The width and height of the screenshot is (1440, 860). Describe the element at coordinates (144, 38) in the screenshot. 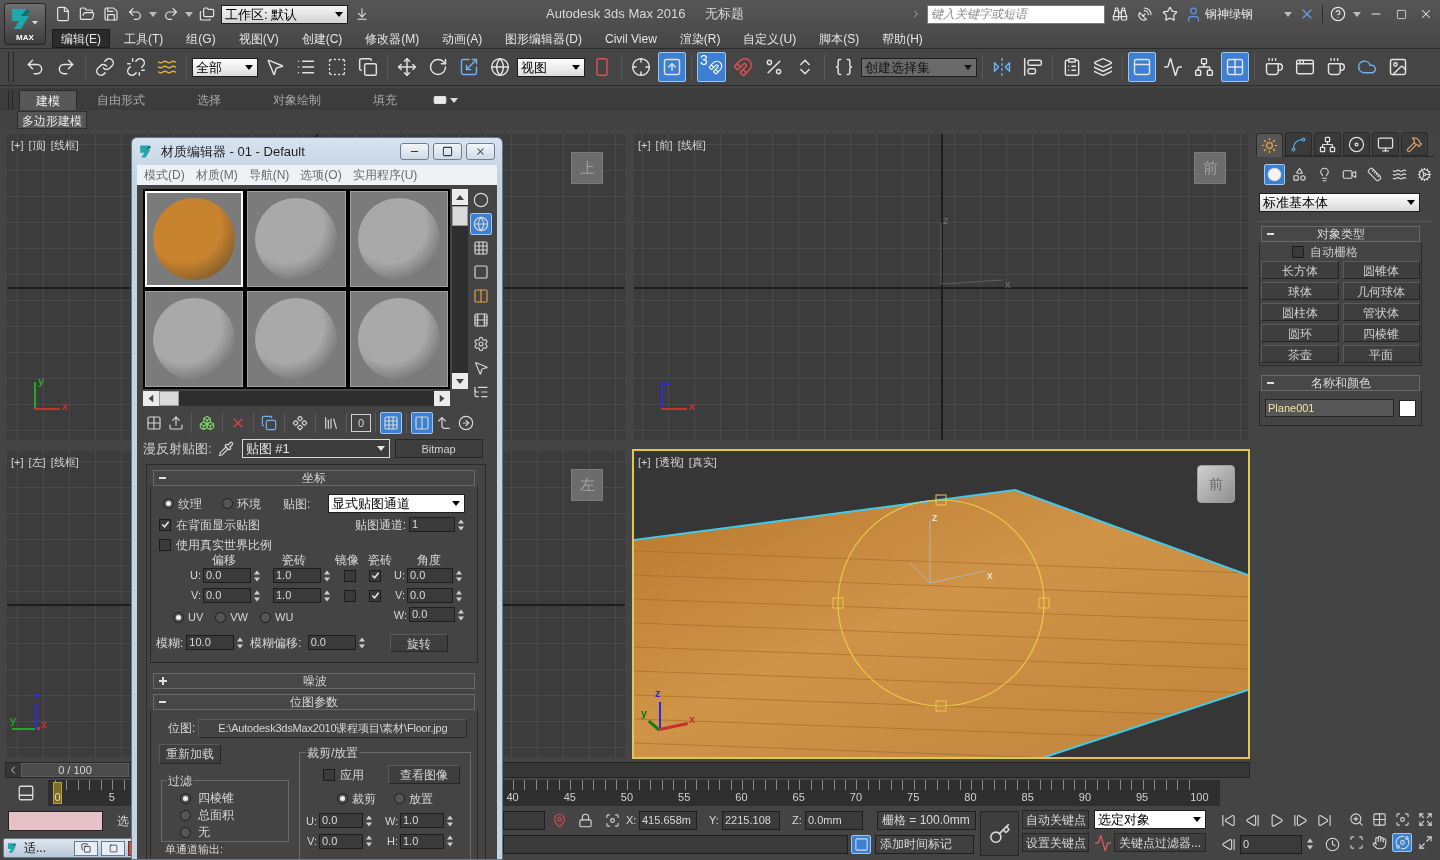

I see `menu-item: 工具(T)` at that location.